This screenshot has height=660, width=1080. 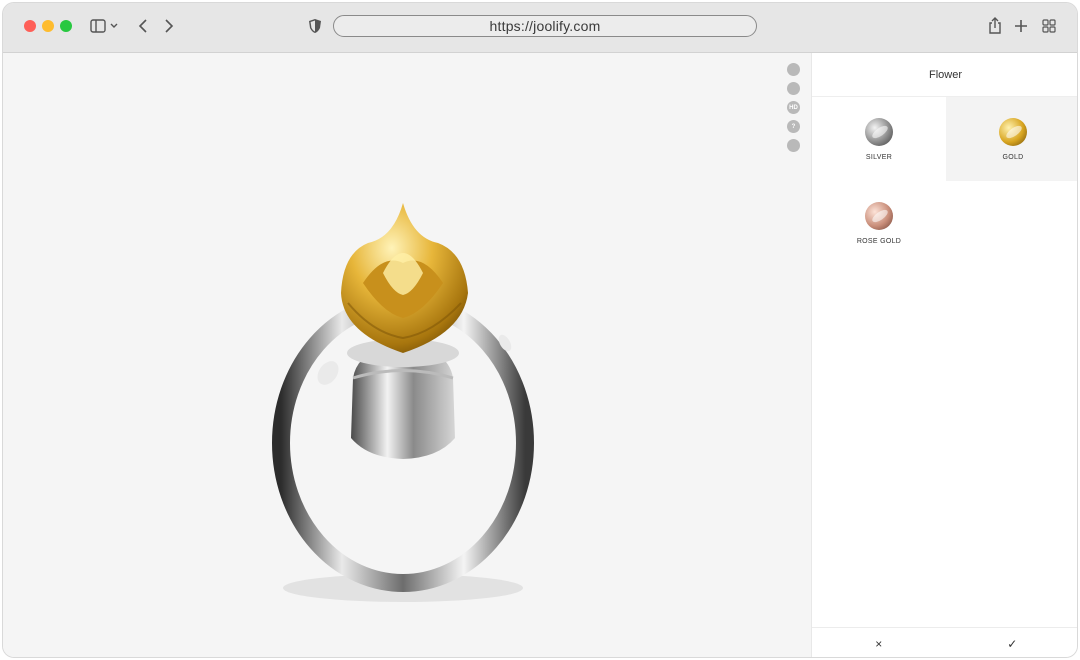 What do you see at coordinates (793, 69) in the screenshot?
I see `image-icon` at bounding box center [793, 69].